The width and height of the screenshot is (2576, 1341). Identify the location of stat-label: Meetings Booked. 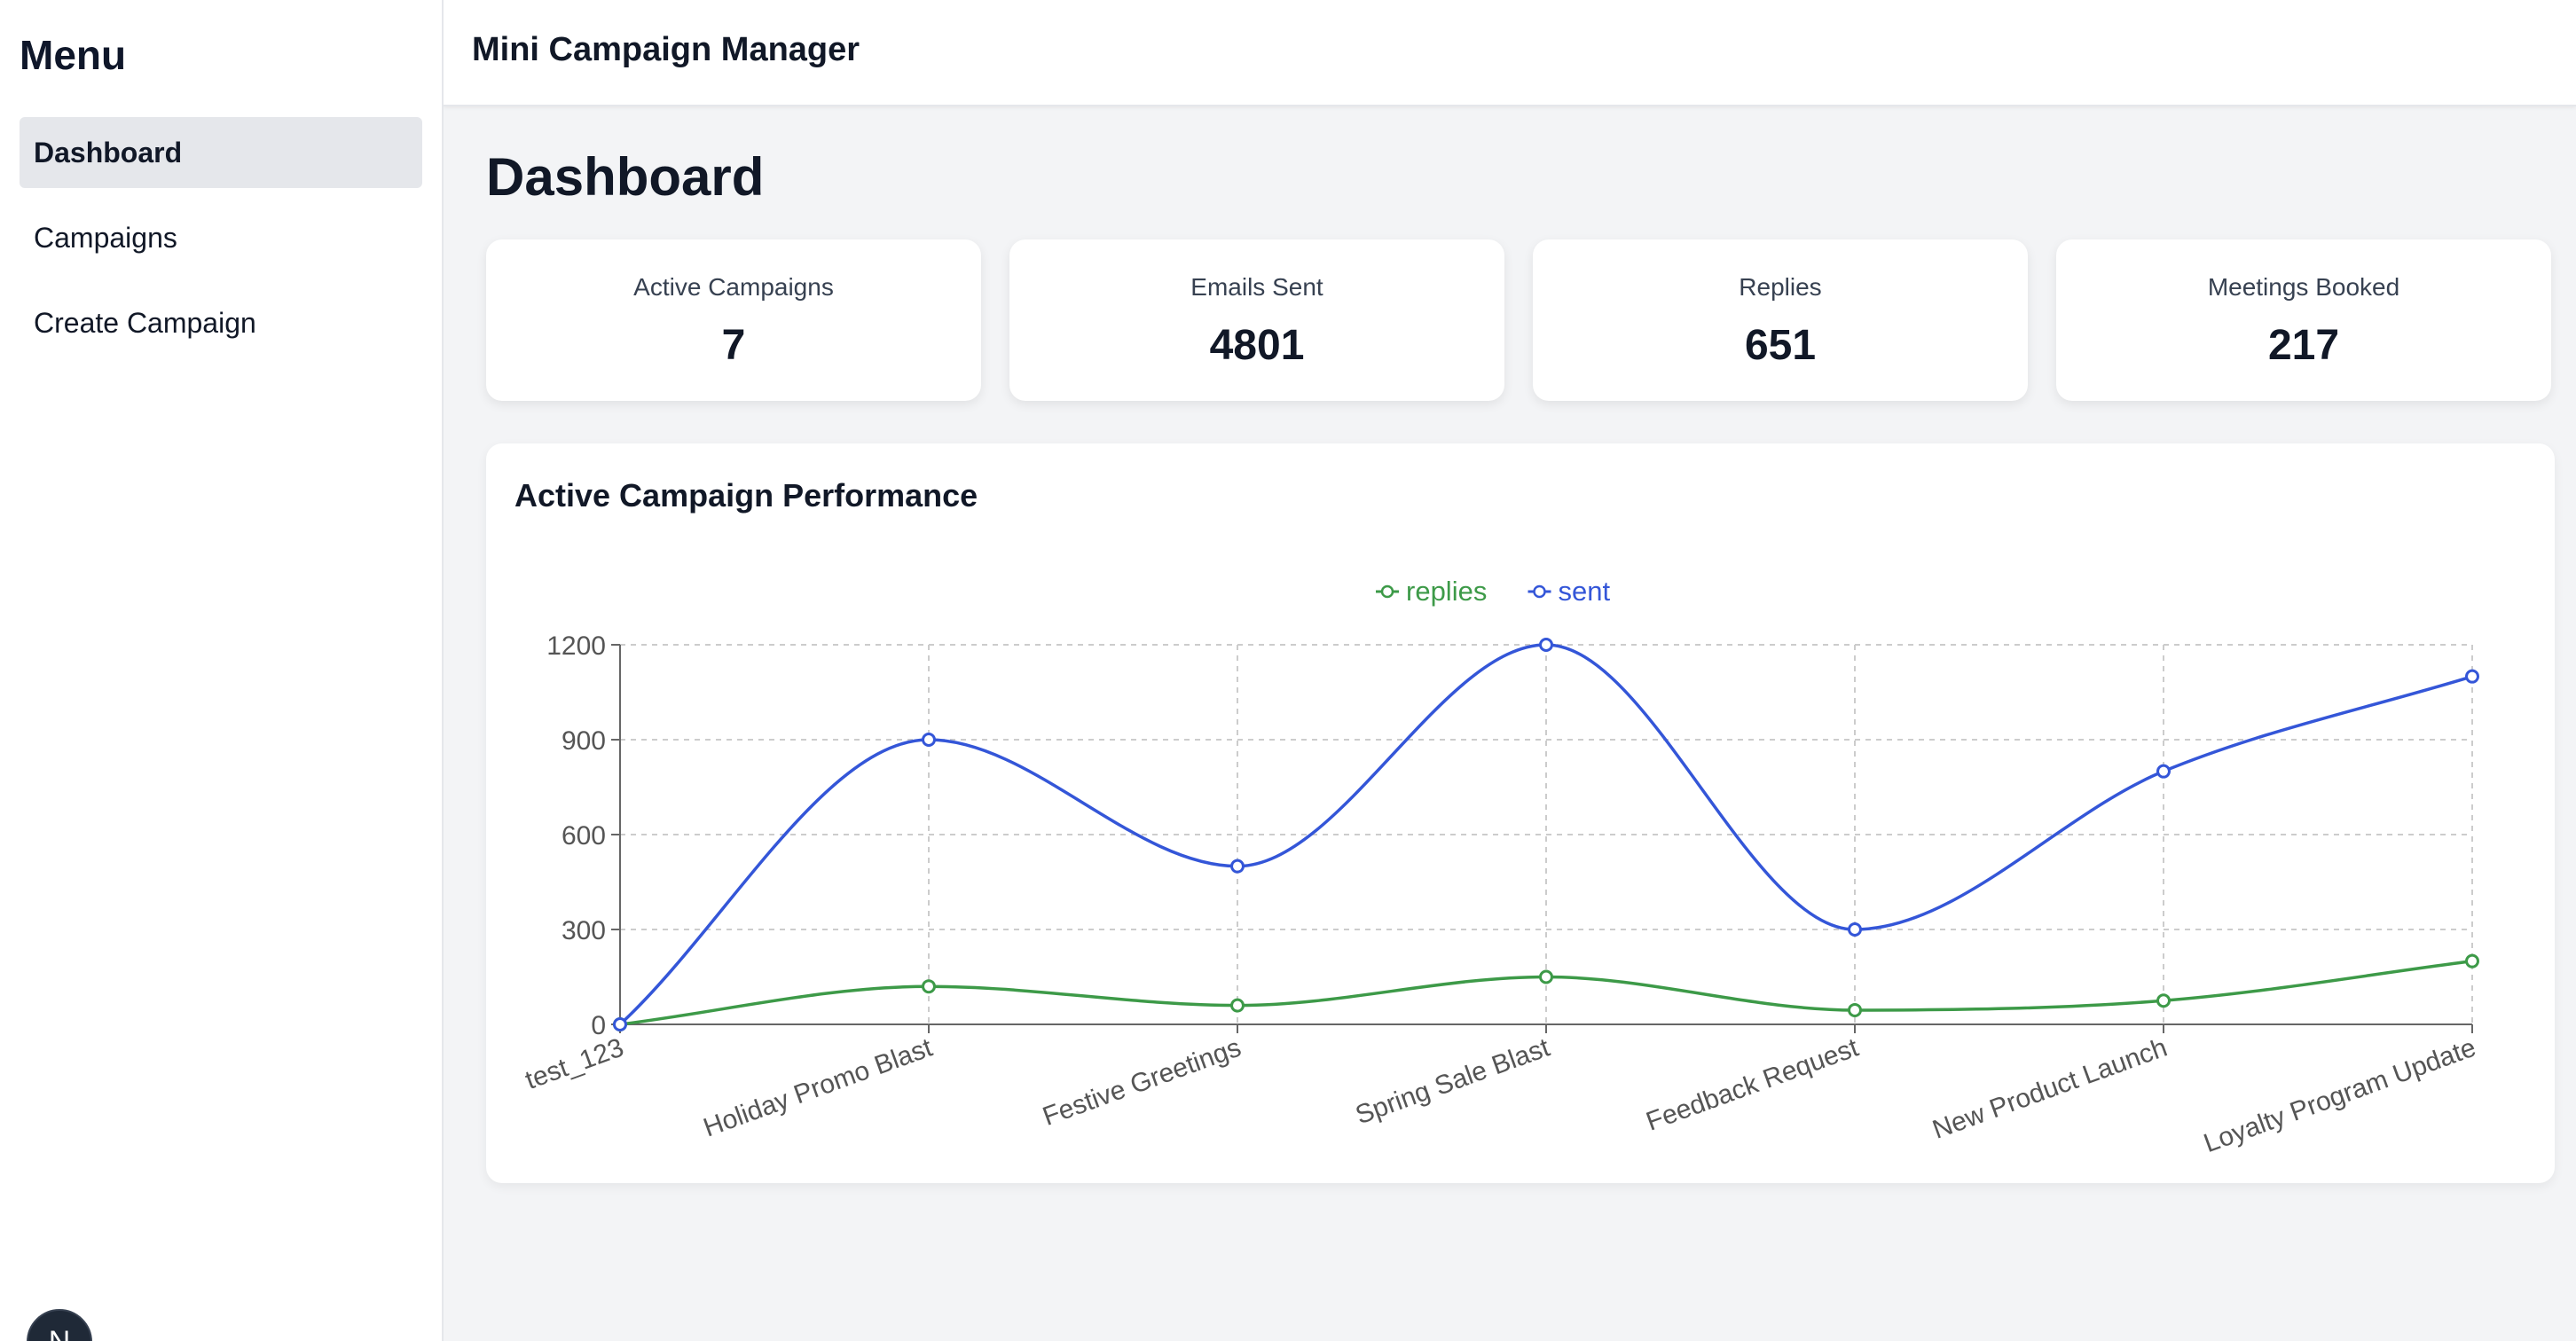
(2303, 287).